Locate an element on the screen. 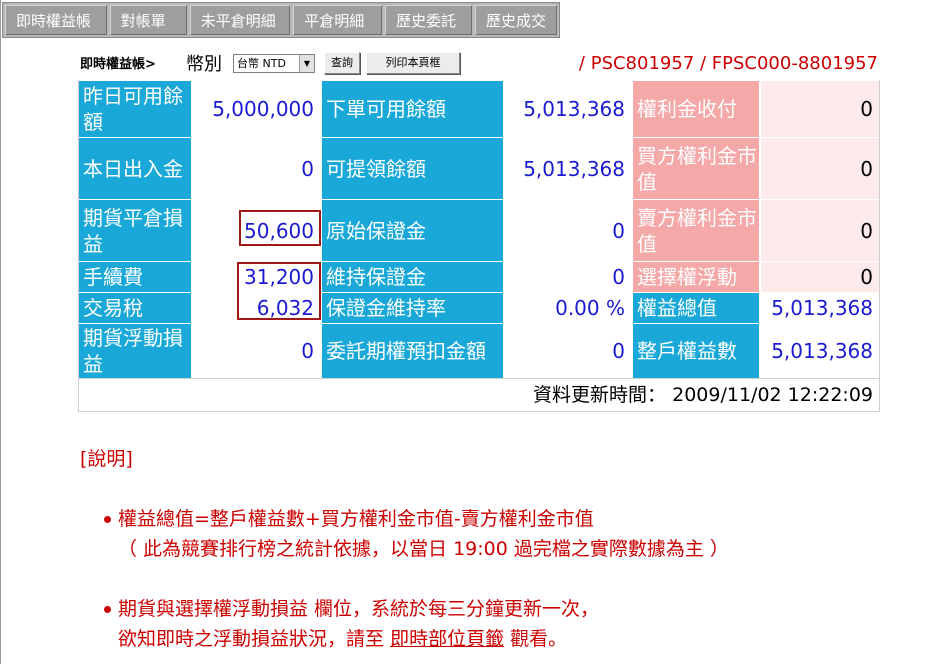  tab-bar: 即時權益帳 對帳單 未平倉明細 平倉明細 歷史委託 歷史成交 is located at coordinates (281, 20).